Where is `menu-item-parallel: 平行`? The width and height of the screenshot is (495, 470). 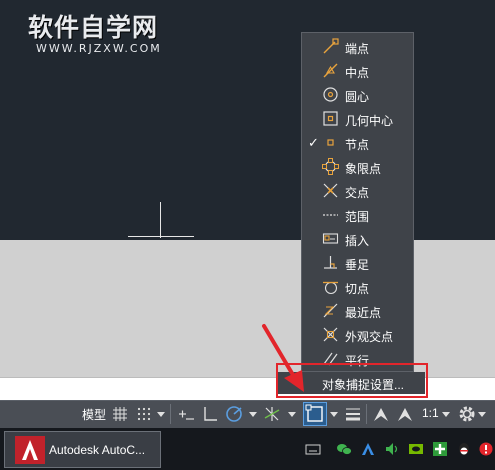 menu-item-parallel: 平行 is located at coordinates (357, 359).